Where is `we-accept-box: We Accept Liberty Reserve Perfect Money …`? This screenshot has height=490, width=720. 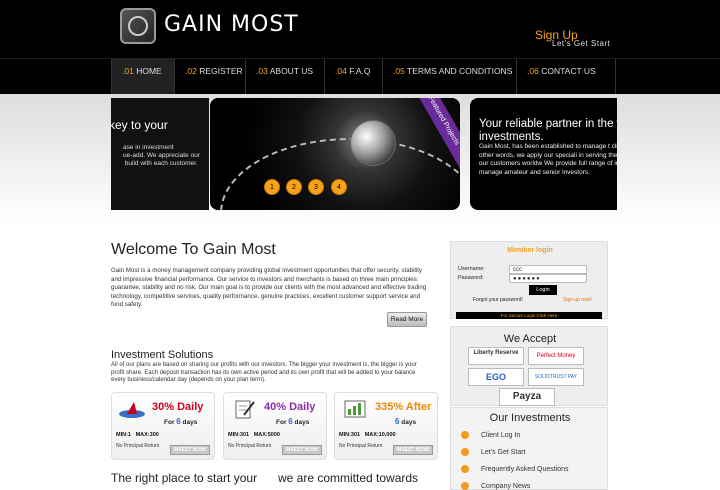
we-accept-box: We Accept Liberty Reserve Perfect Money … is located at coordinates (529, 366).